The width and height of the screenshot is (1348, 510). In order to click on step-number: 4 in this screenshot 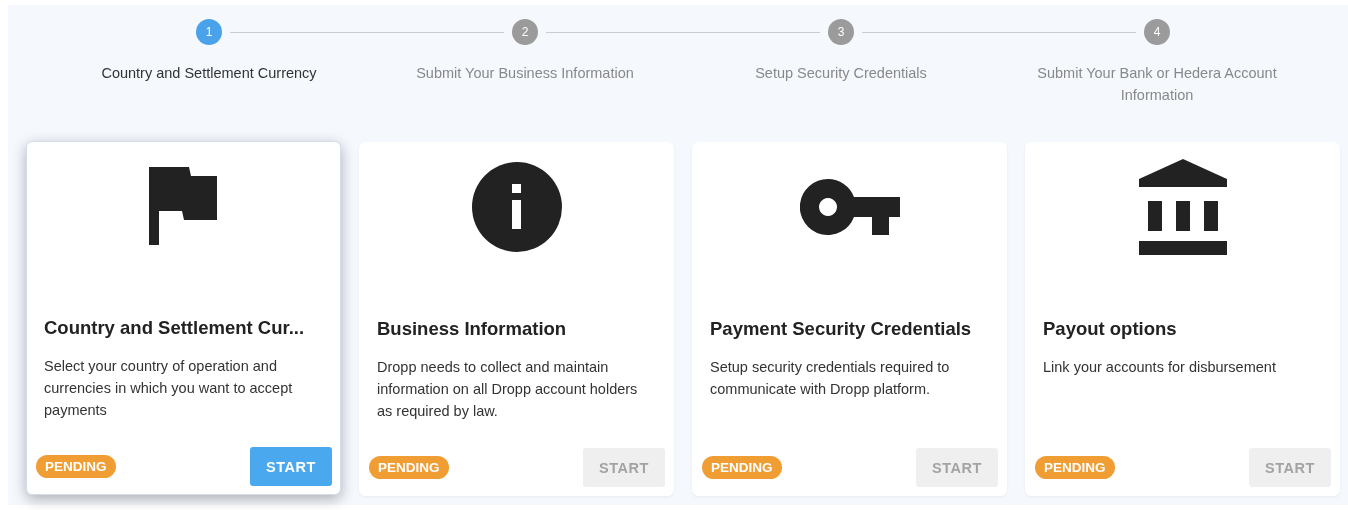, I will do `click(1157, 32)`.